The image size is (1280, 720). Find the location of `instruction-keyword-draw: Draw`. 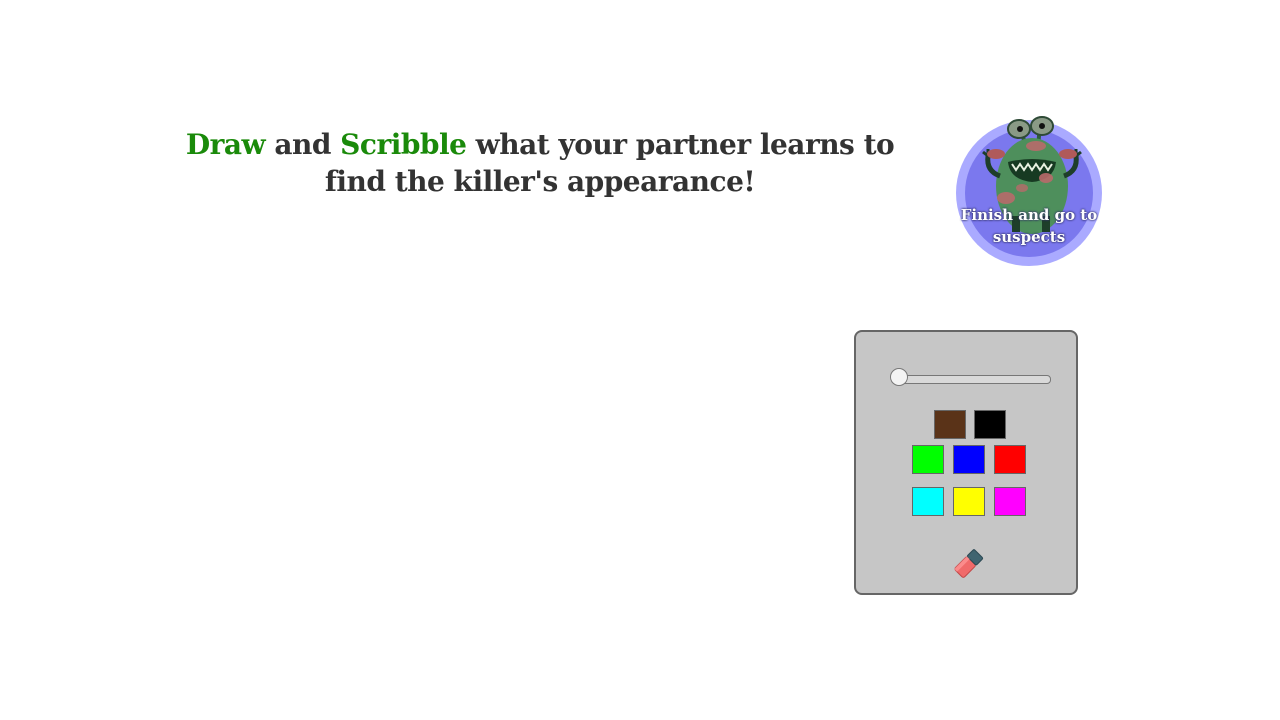

instruction-keyword-draw: Draw is located at coordinates (225, 144).